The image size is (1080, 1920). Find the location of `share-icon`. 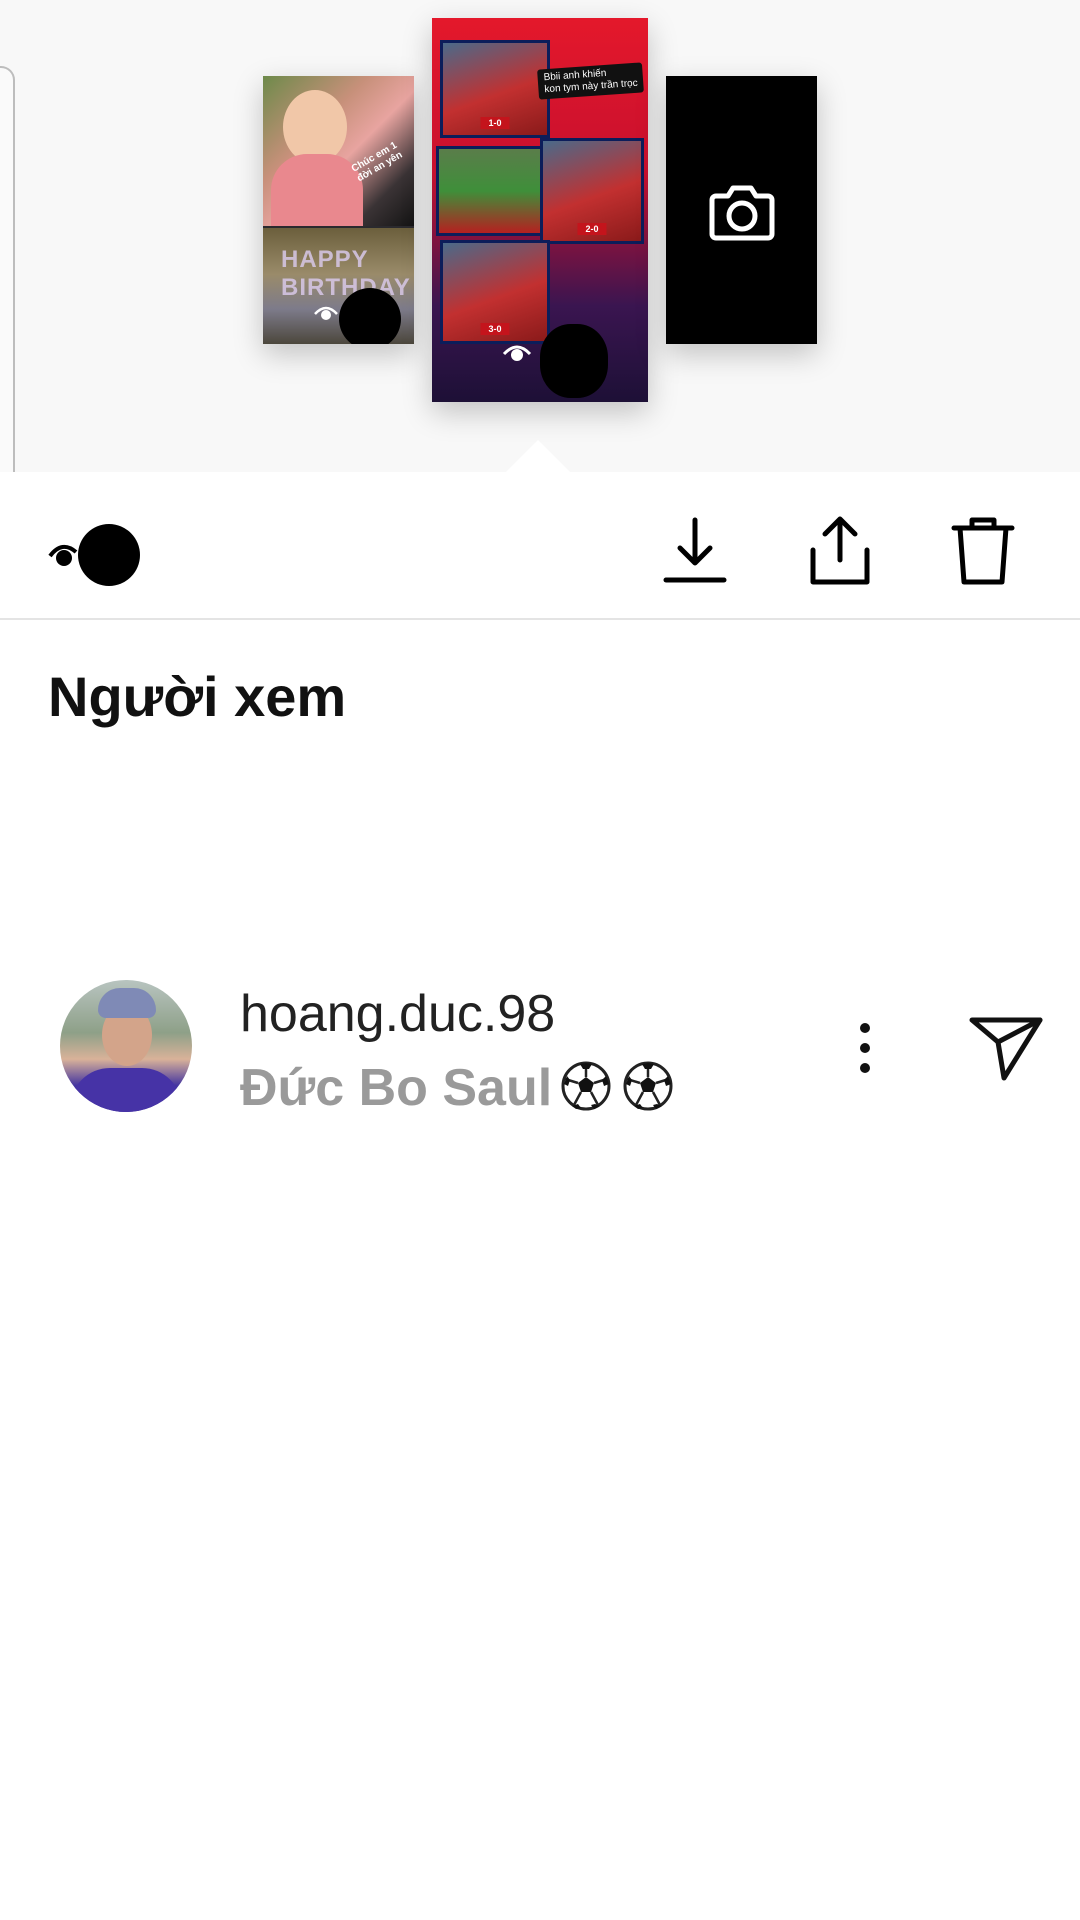

share-icon is located at coordinates (840, 550).